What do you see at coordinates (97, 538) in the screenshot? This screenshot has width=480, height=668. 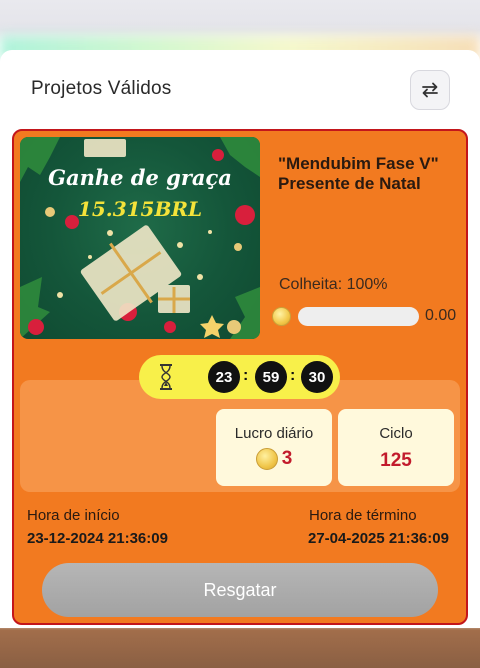 I see `start-time-value: 23-12-2024 21:36:09` at bounding box center [97, 538].